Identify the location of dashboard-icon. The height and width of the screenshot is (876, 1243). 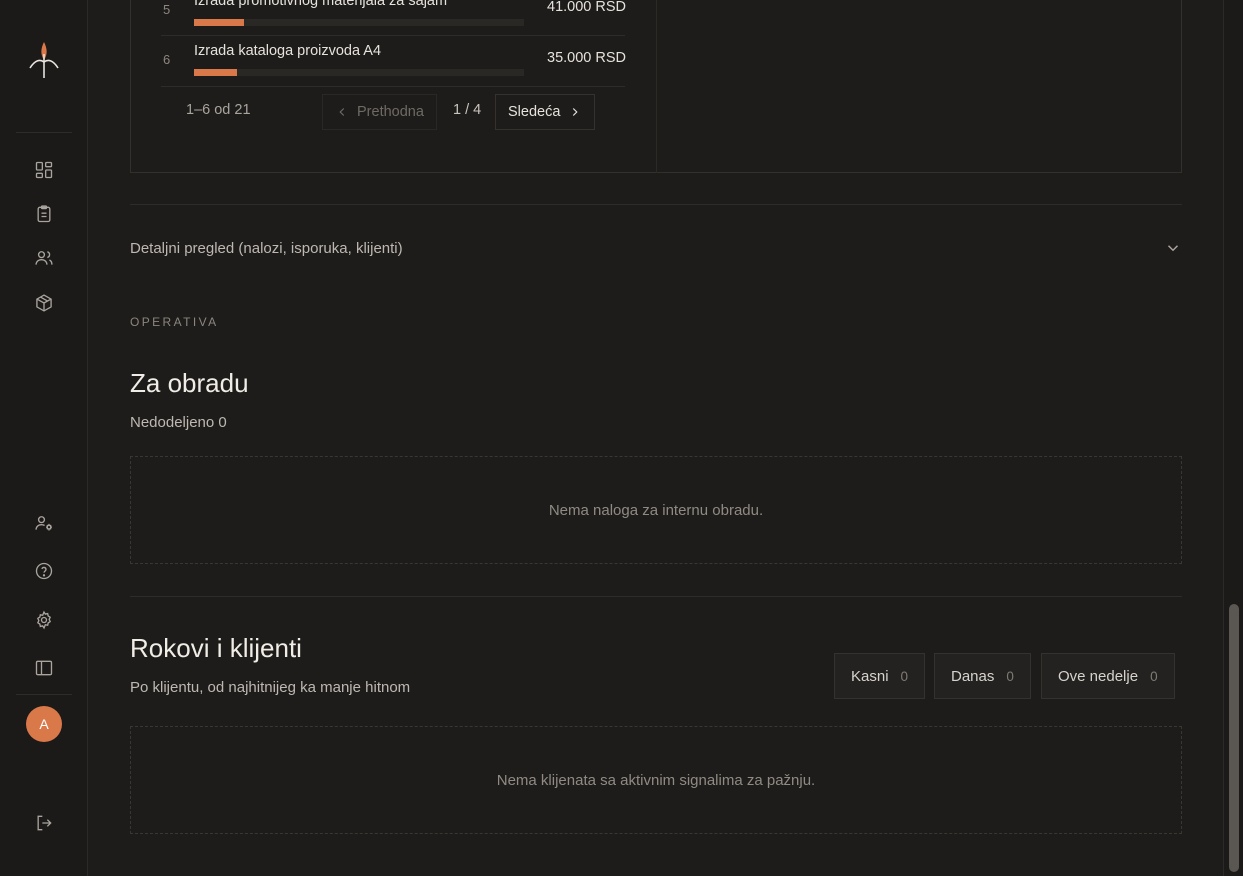
(44, 170).